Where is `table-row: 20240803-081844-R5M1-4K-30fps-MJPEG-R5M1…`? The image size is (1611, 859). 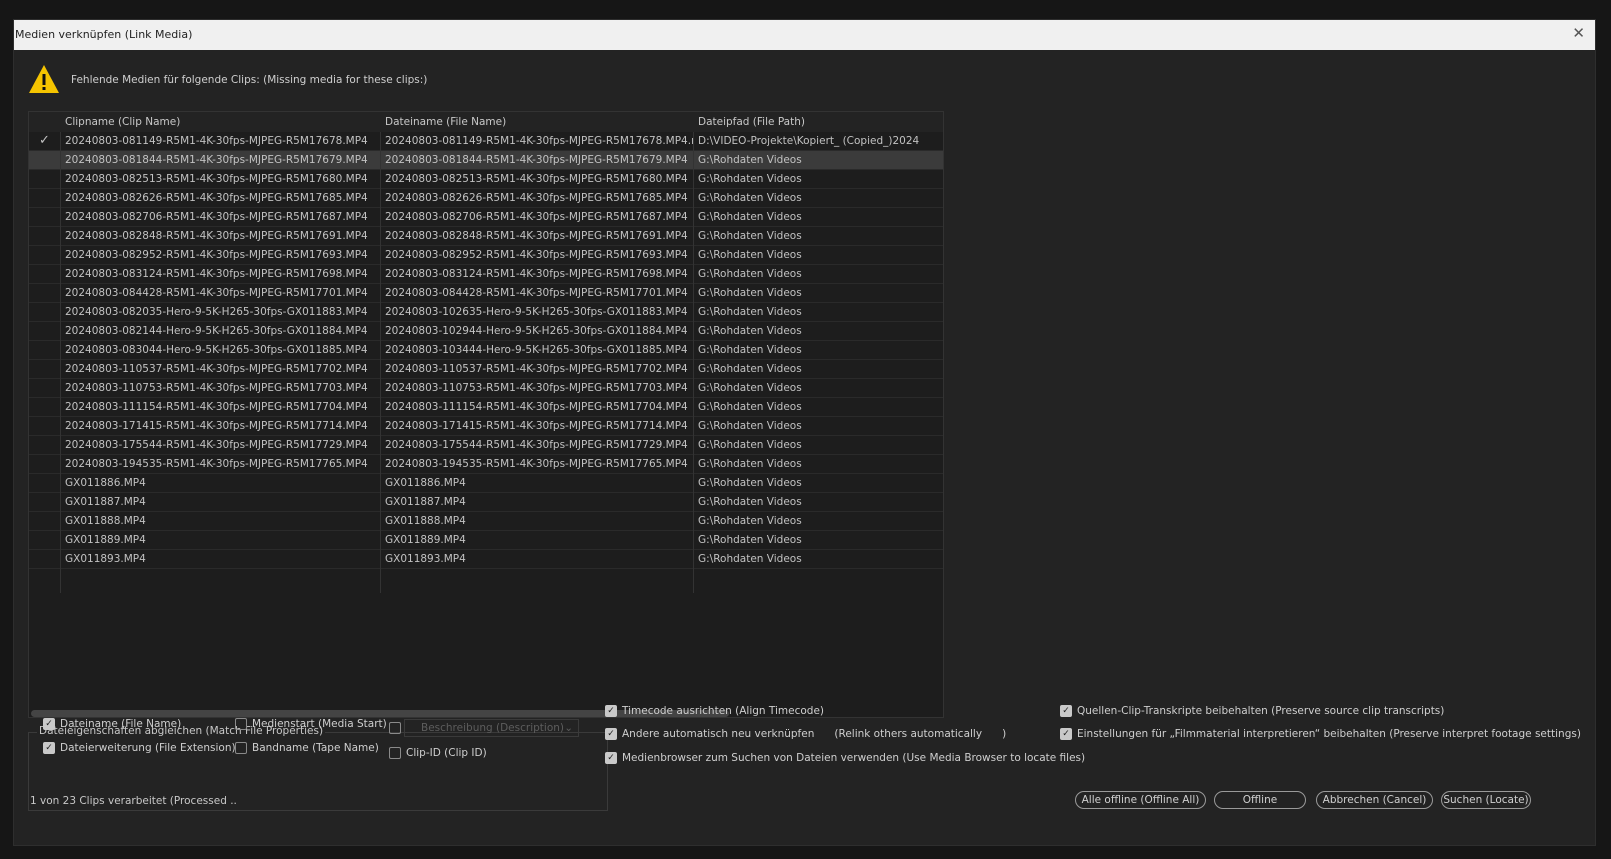 table-row: 20240803-081844-R5M1-4K-30fps-MJPEG-R5M1… is located at coordinates (486, 160).